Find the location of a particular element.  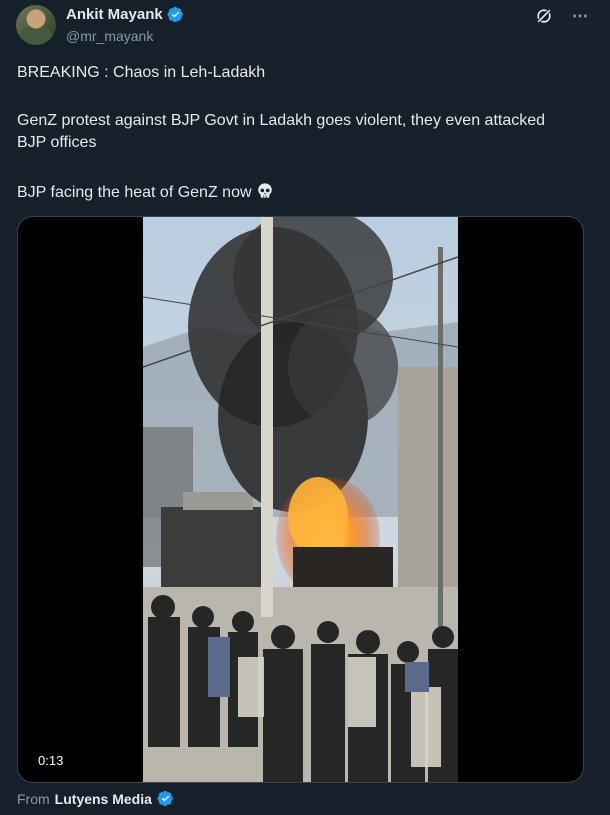

tweet-text-closing-label: BJP facing the heat of GenZ now is located at coordinates (134, 192).